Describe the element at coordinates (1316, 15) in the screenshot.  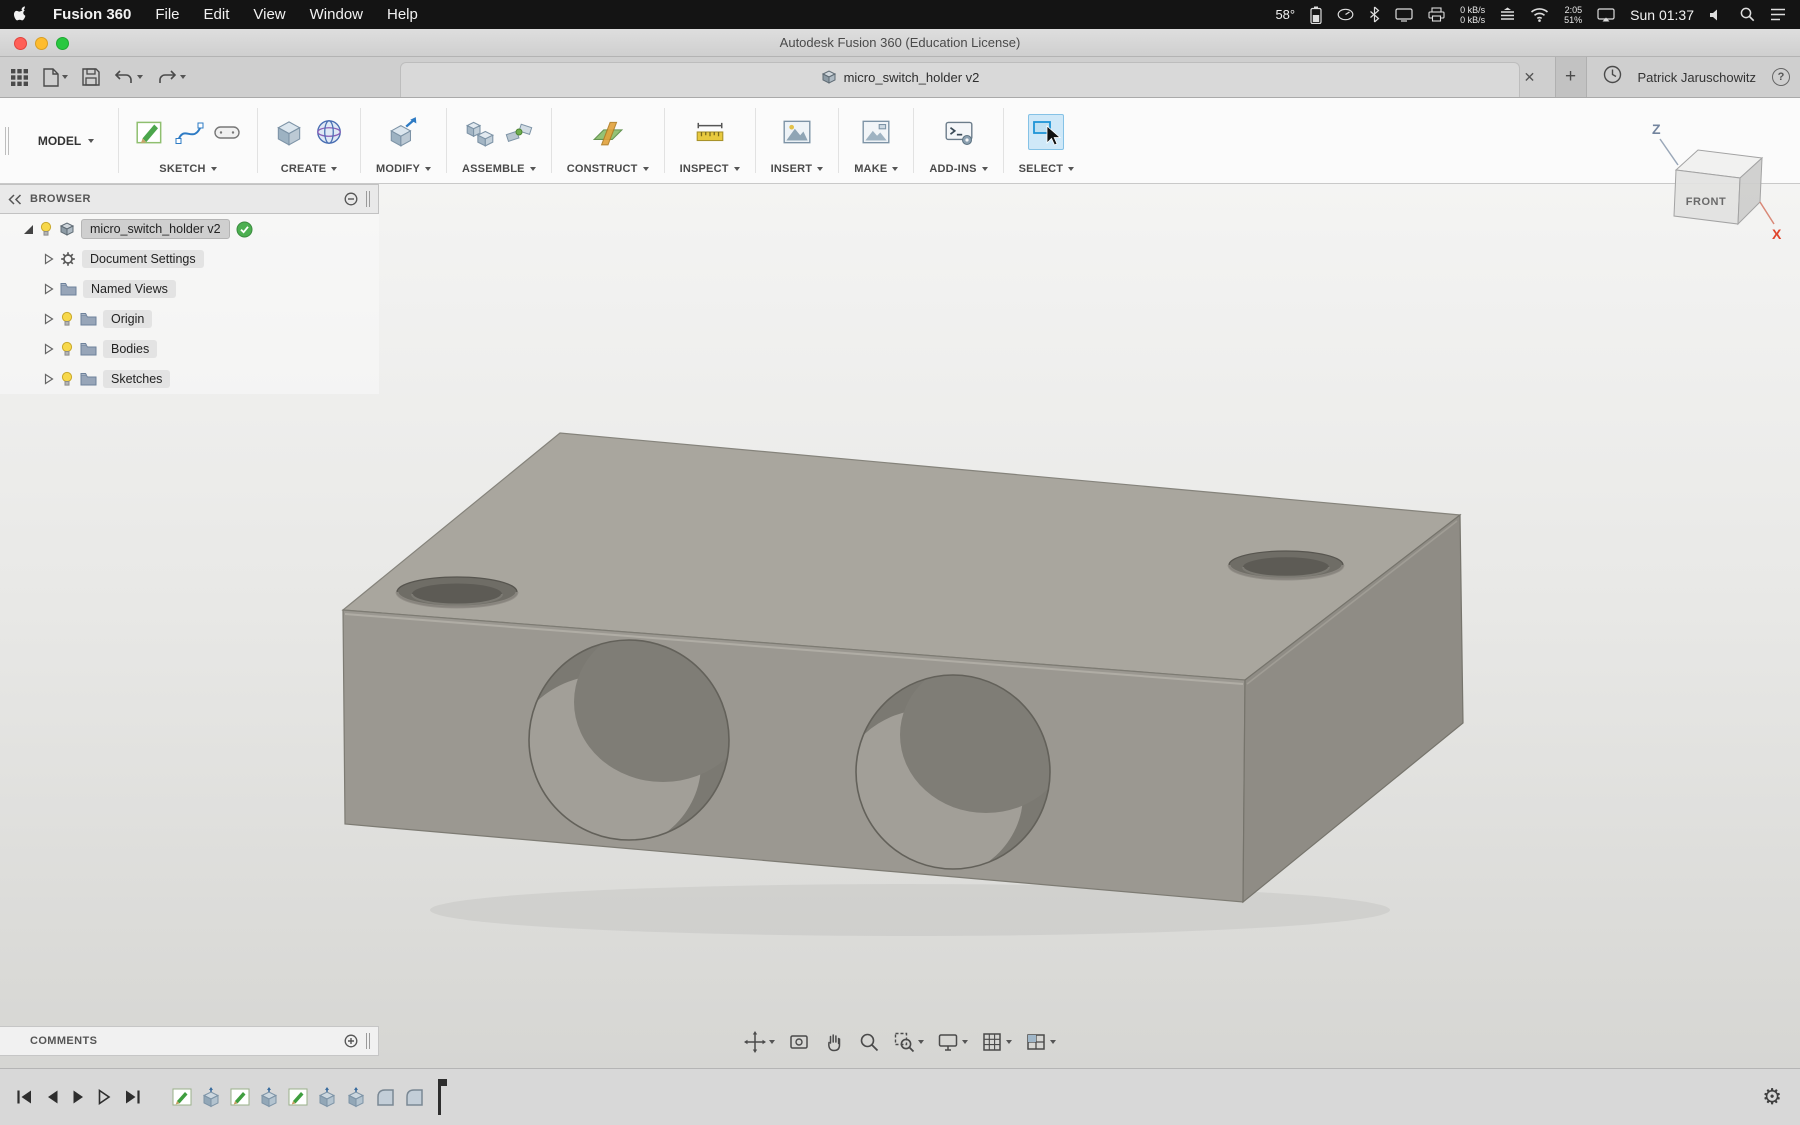
I see `battery-icon` at that location.